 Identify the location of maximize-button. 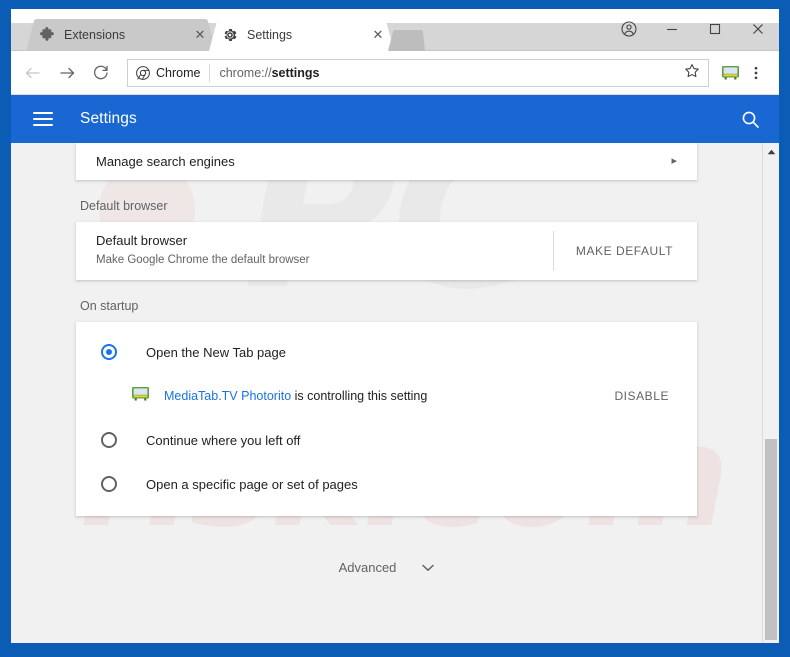
(714, 29).